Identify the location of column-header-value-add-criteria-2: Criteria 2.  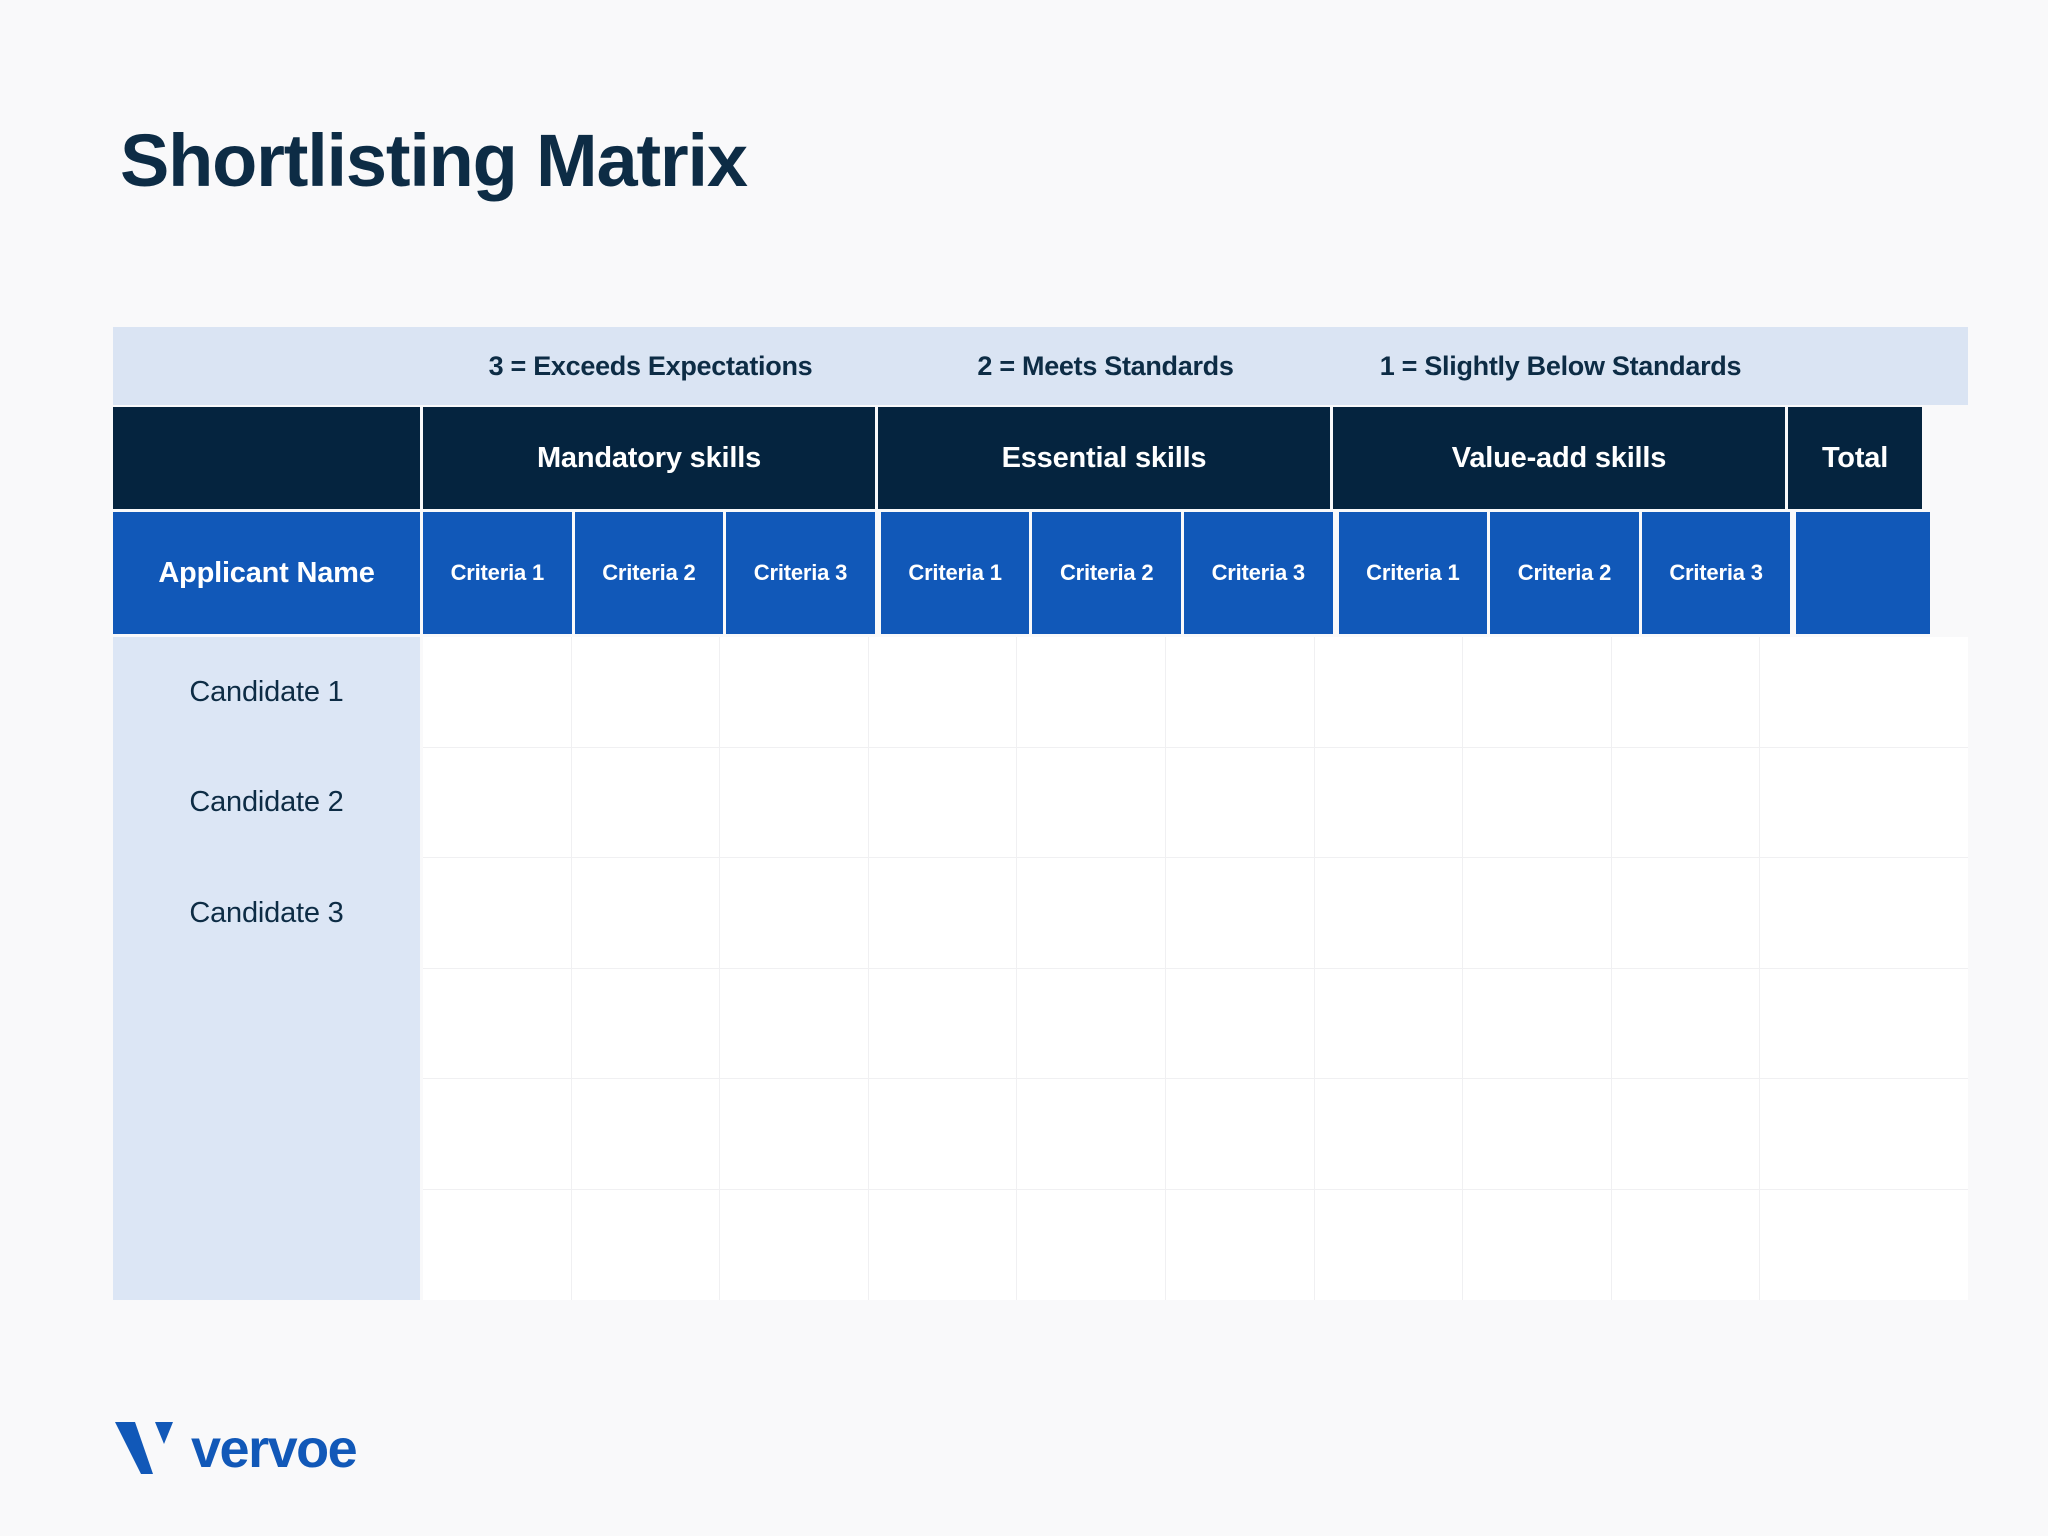
(1564, 573).